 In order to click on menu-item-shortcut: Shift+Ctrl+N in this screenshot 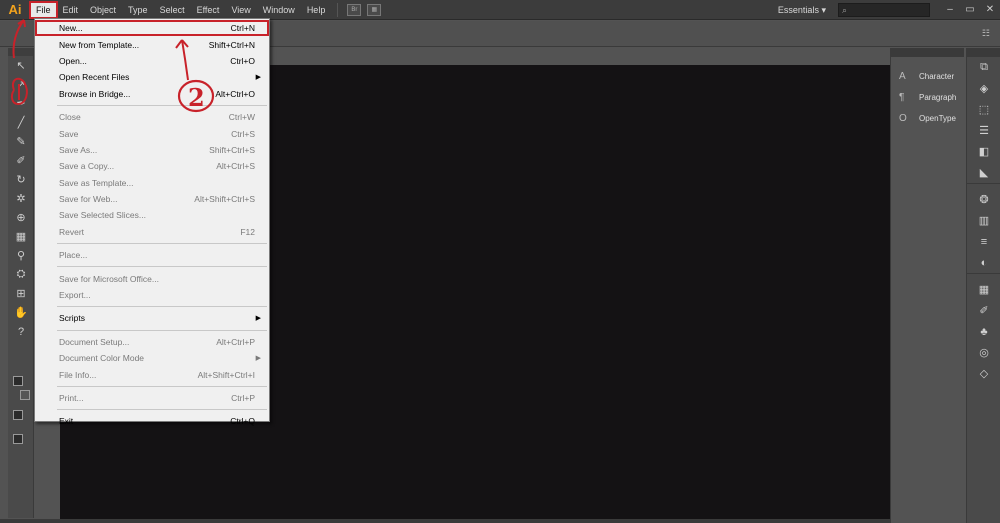, I will do `click(231, 44)`.